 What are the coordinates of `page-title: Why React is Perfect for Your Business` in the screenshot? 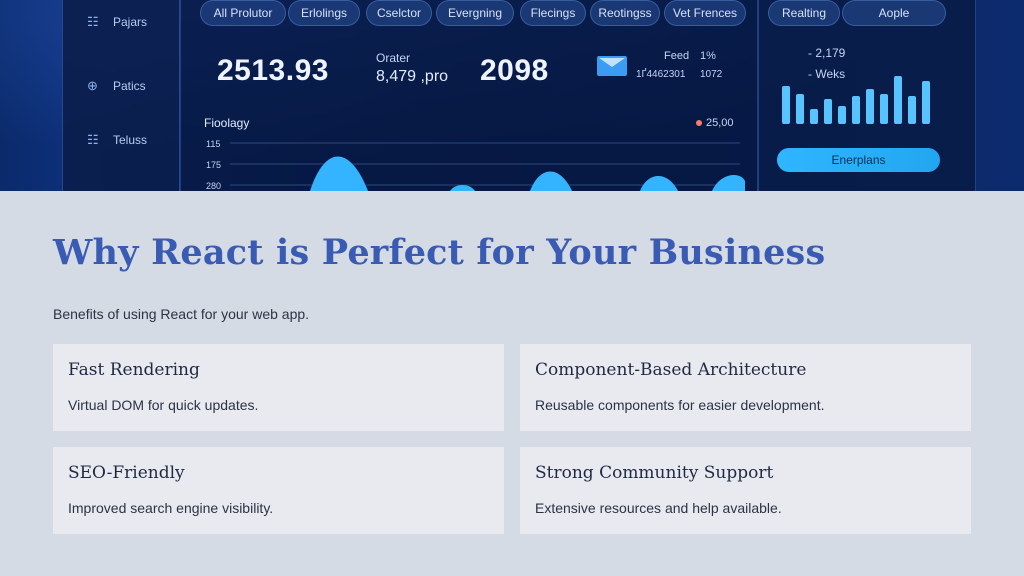 It's located at (439, 252).